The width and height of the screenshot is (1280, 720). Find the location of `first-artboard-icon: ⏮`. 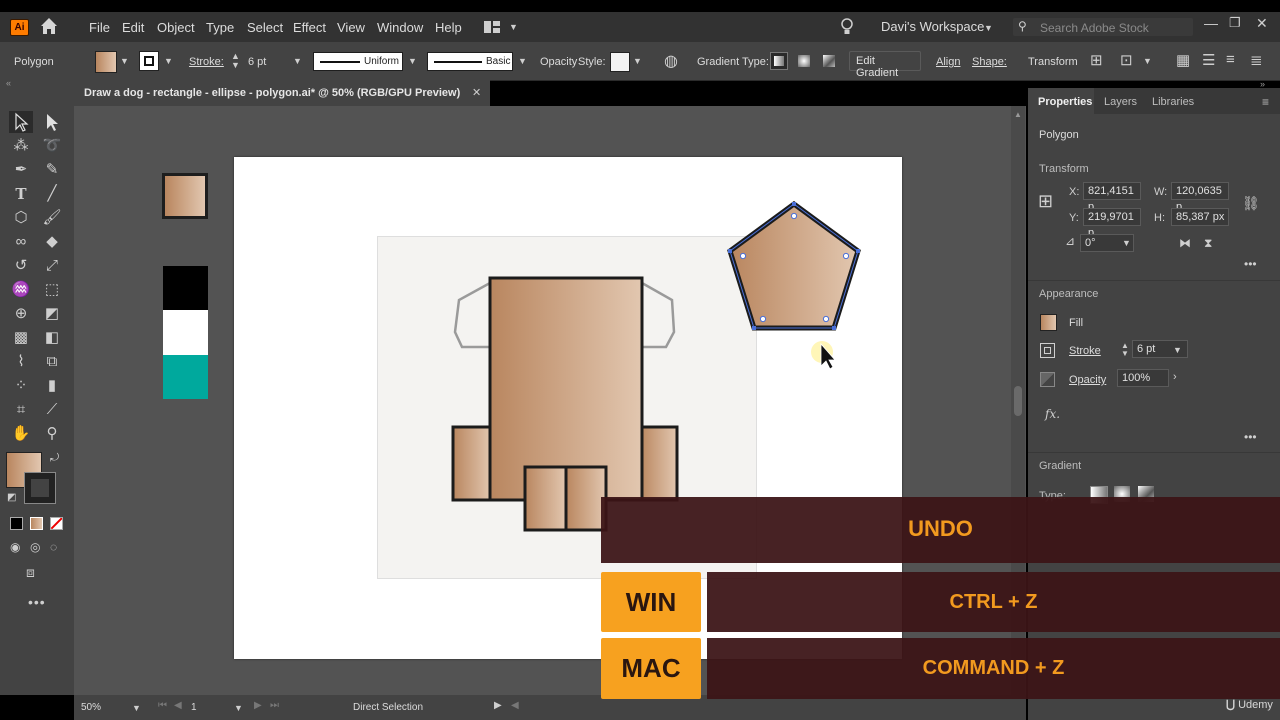

first-artboard-icon: ⏮ is located at coordinates (162, 705).